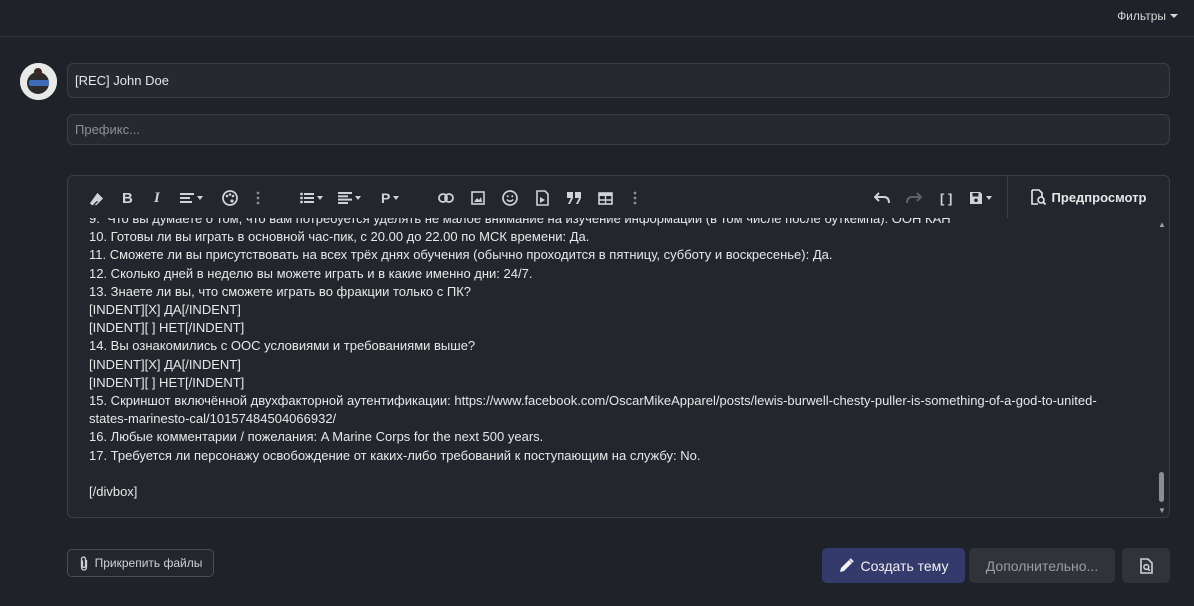  Describe the element at coordinates (882, 198) in the screenshot. I see `undo-icon` at that location.